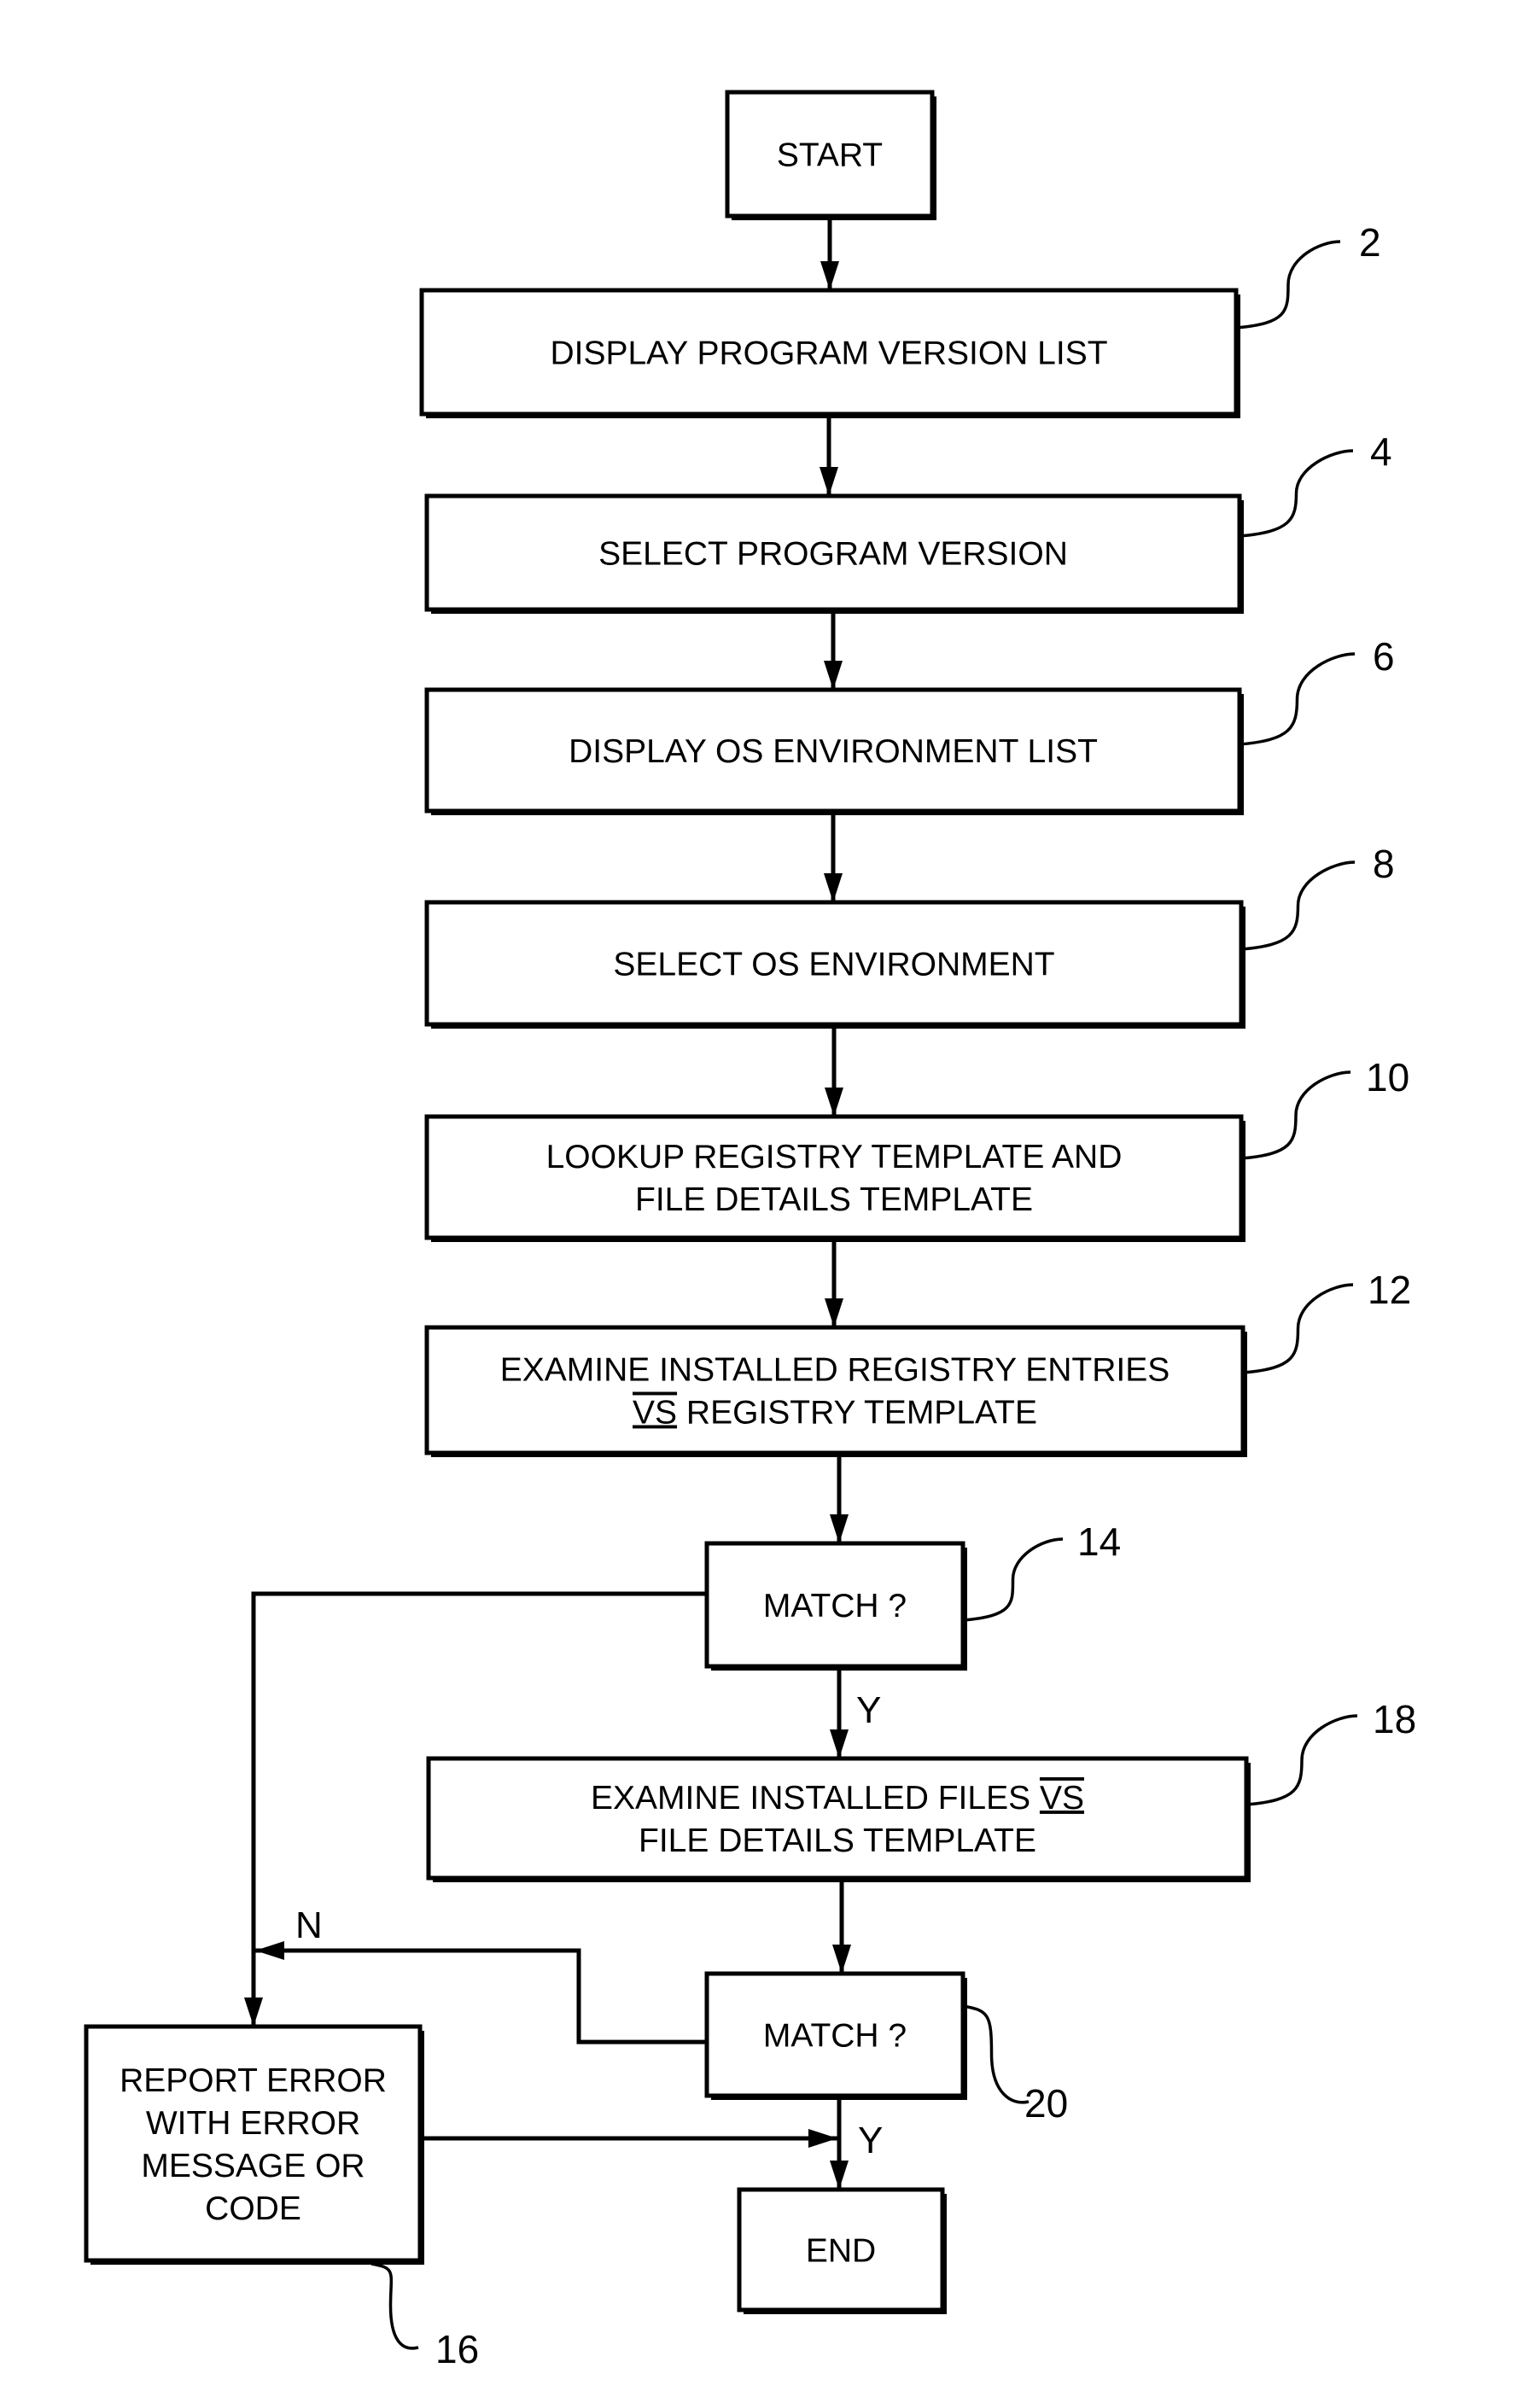  I want to click on step-text-line: SELECT OS ENVIRONMENT, so click(833, 965).